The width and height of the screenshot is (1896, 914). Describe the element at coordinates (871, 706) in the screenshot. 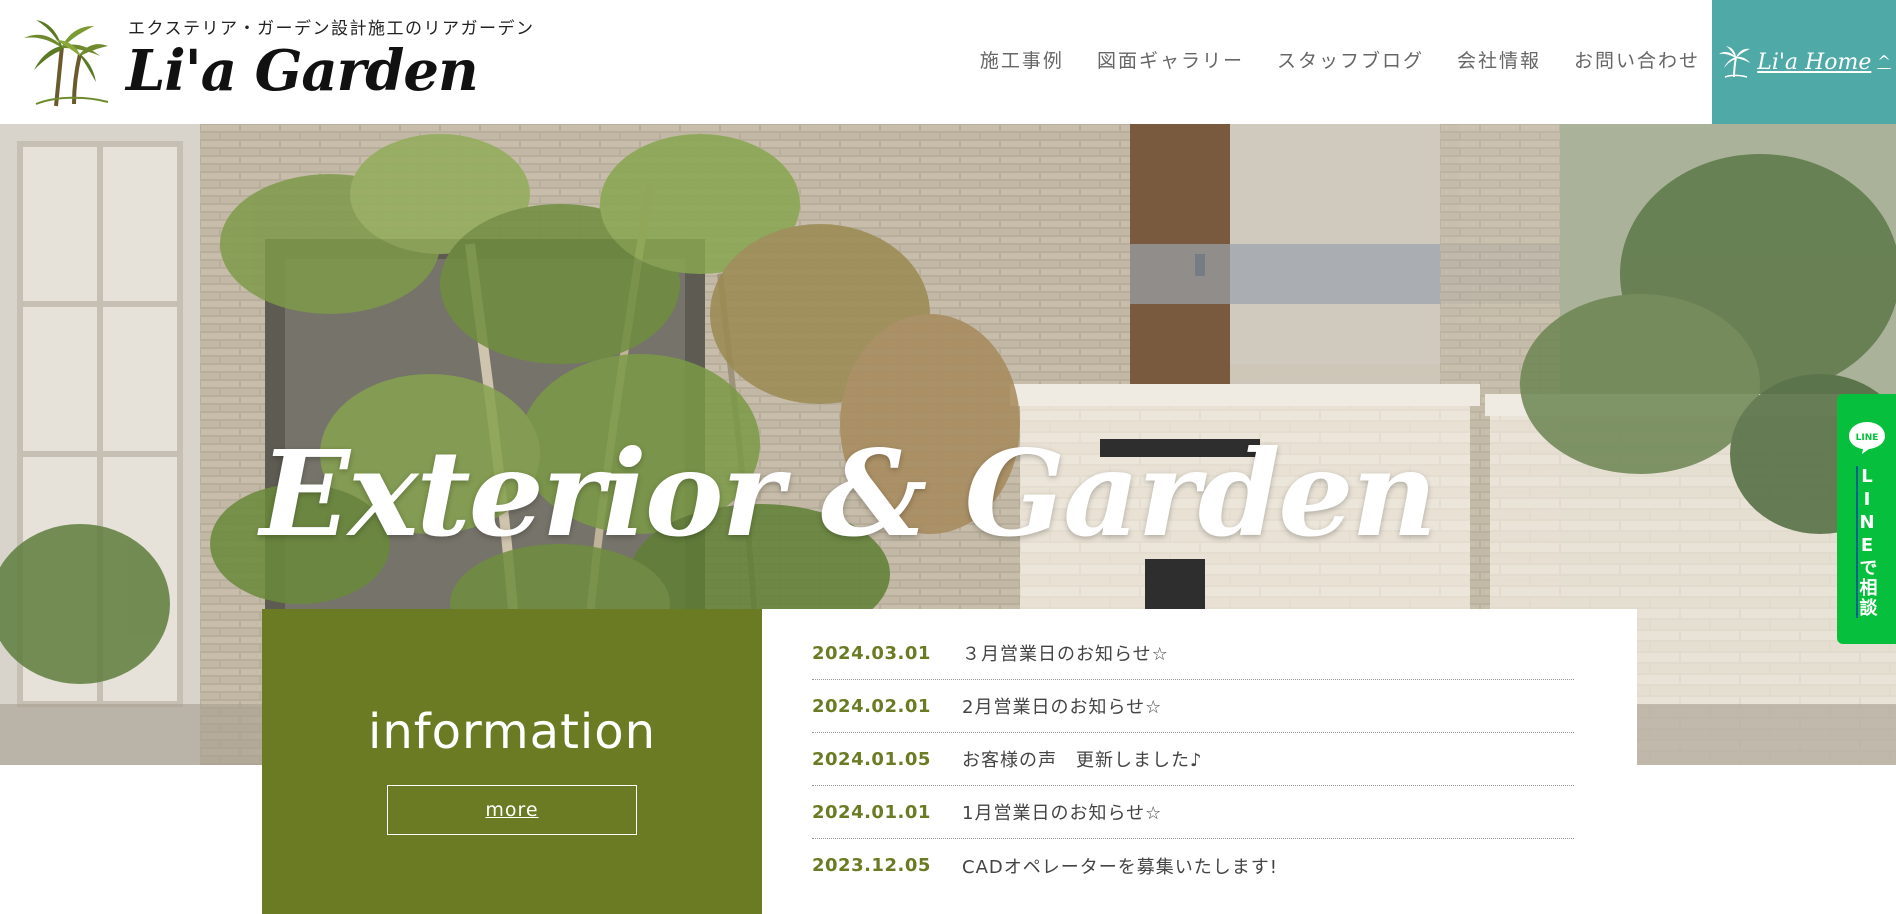

I see `news-date: 2024.02.01` at that location.